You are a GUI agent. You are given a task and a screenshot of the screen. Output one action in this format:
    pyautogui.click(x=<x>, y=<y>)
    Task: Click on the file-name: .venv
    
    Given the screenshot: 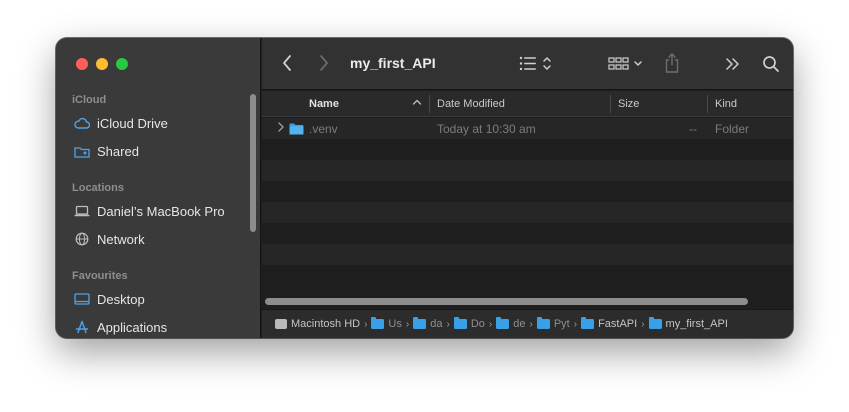 What is the action you would take?
    pyautogui.click(x=323, y=129)
    